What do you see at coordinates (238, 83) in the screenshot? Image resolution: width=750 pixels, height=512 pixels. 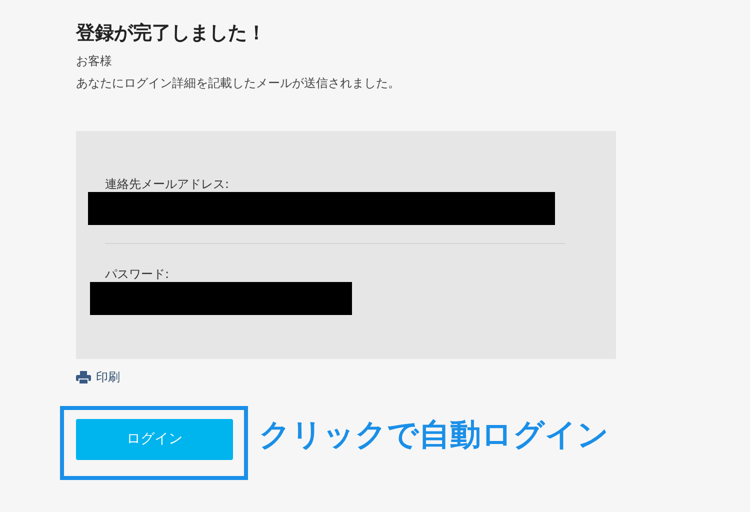 I see `message-text: あなたにログイン詳細を記載したメールが送信されました。` at bounding box center [238, 83].